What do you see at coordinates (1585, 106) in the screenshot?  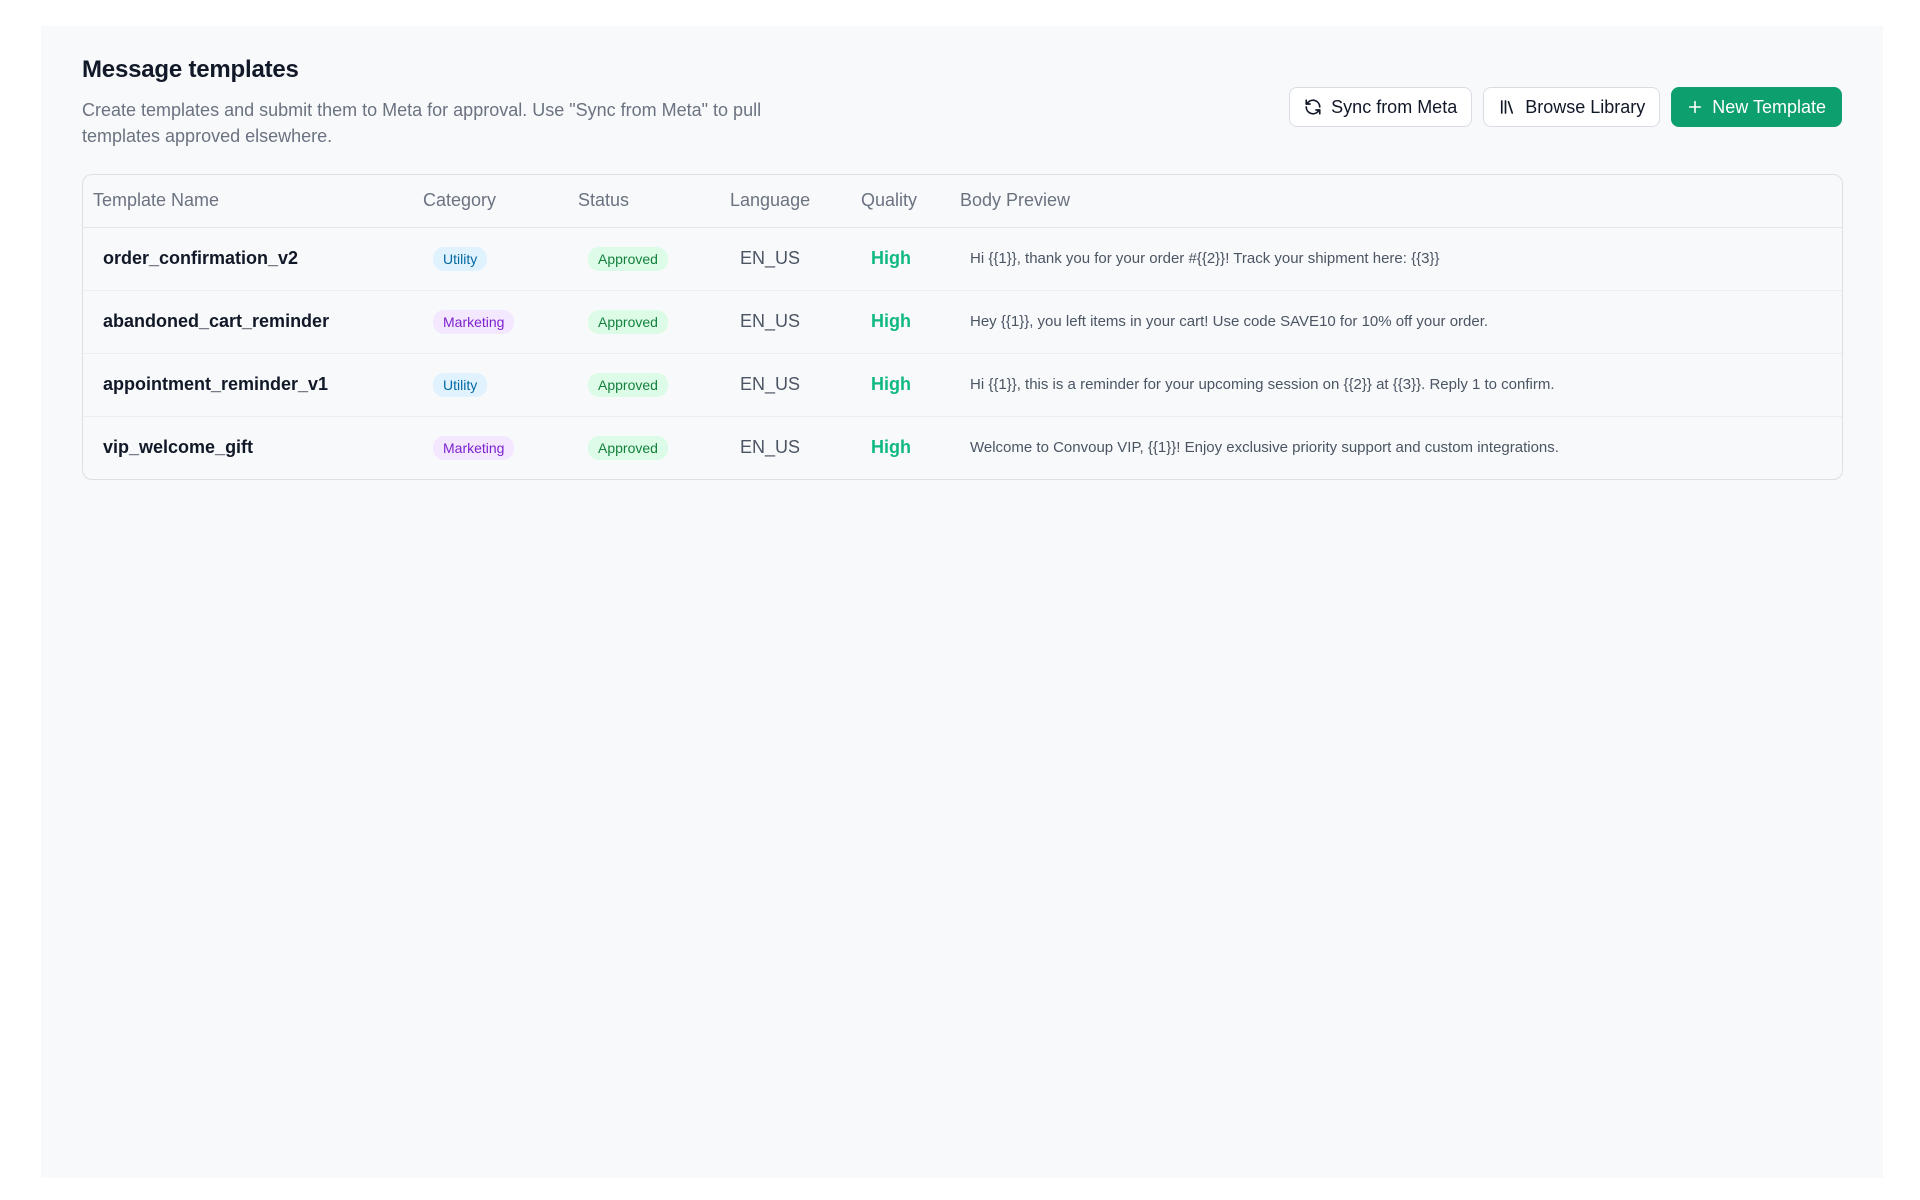 I see `browse-library-label: Browse Library` at bounding box center [1585, 106].